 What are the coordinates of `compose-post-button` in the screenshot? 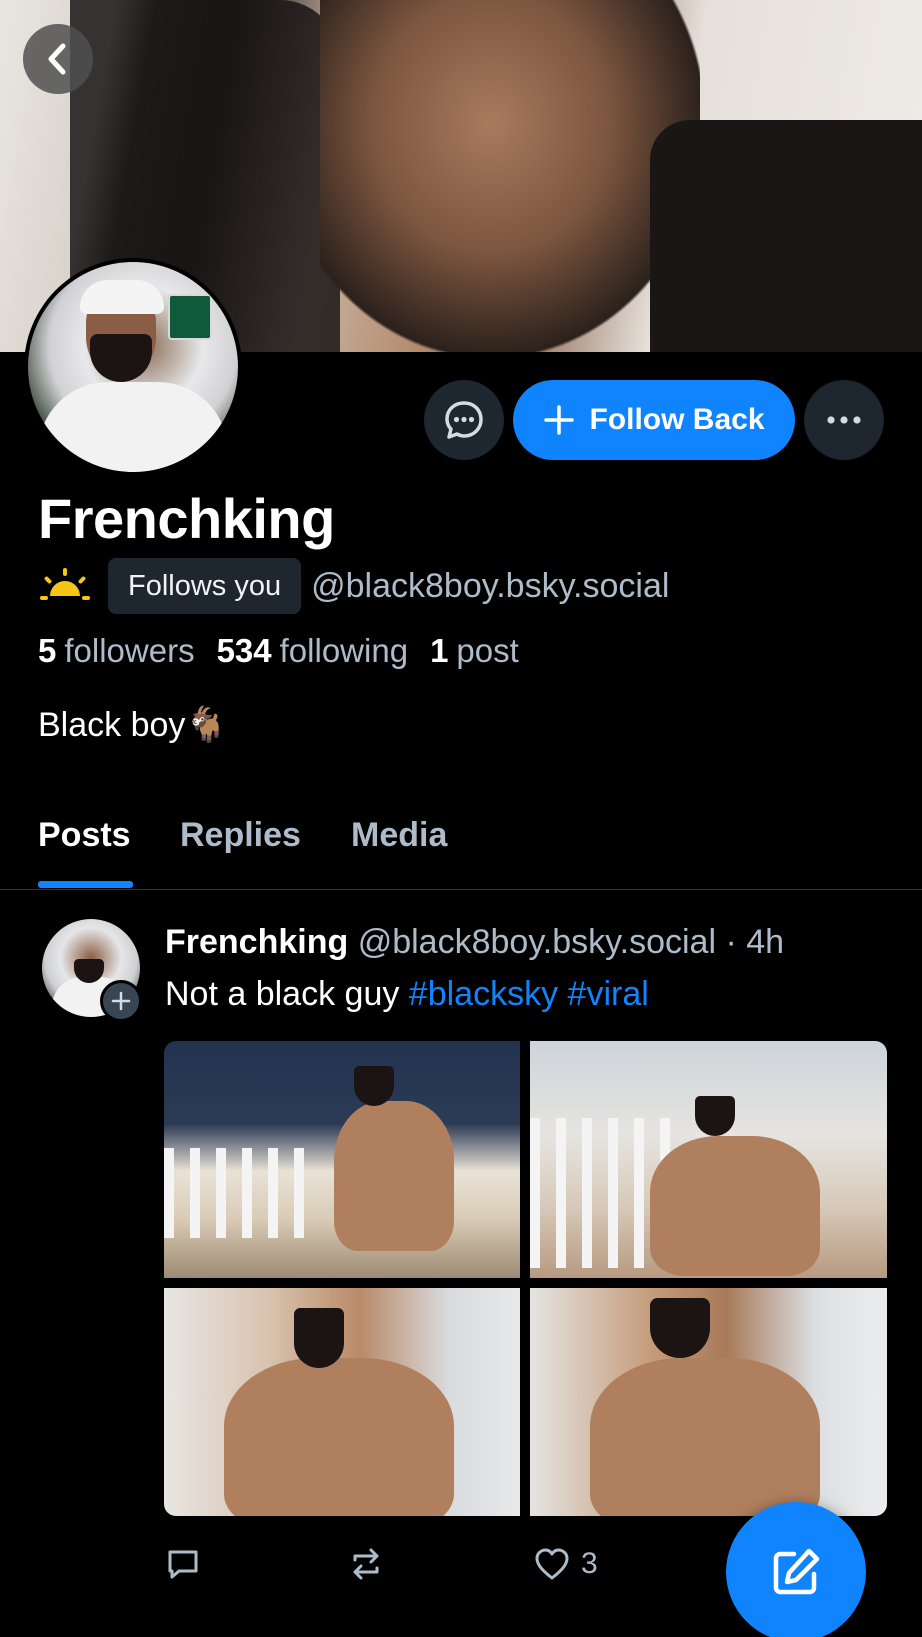 It's located at (796, 1569).